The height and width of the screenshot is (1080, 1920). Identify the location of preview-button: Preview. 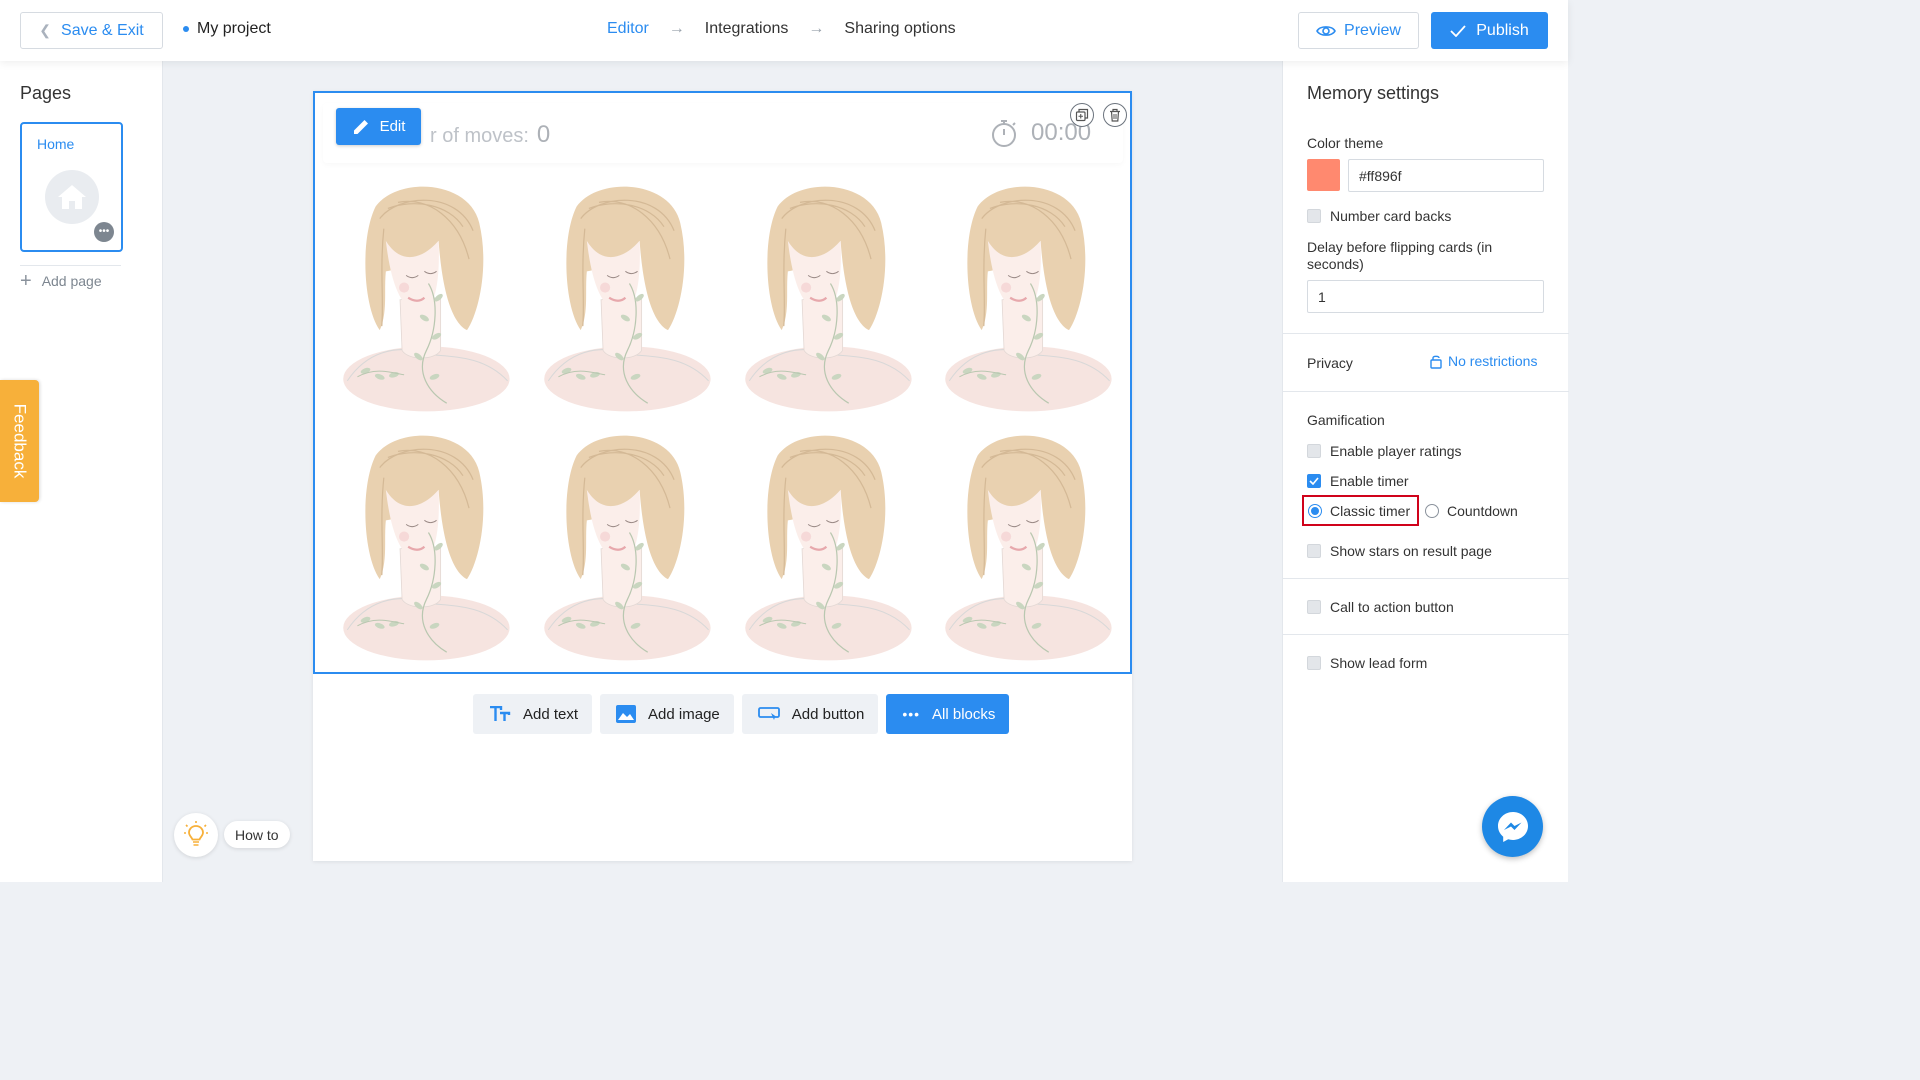
(1358, 30).